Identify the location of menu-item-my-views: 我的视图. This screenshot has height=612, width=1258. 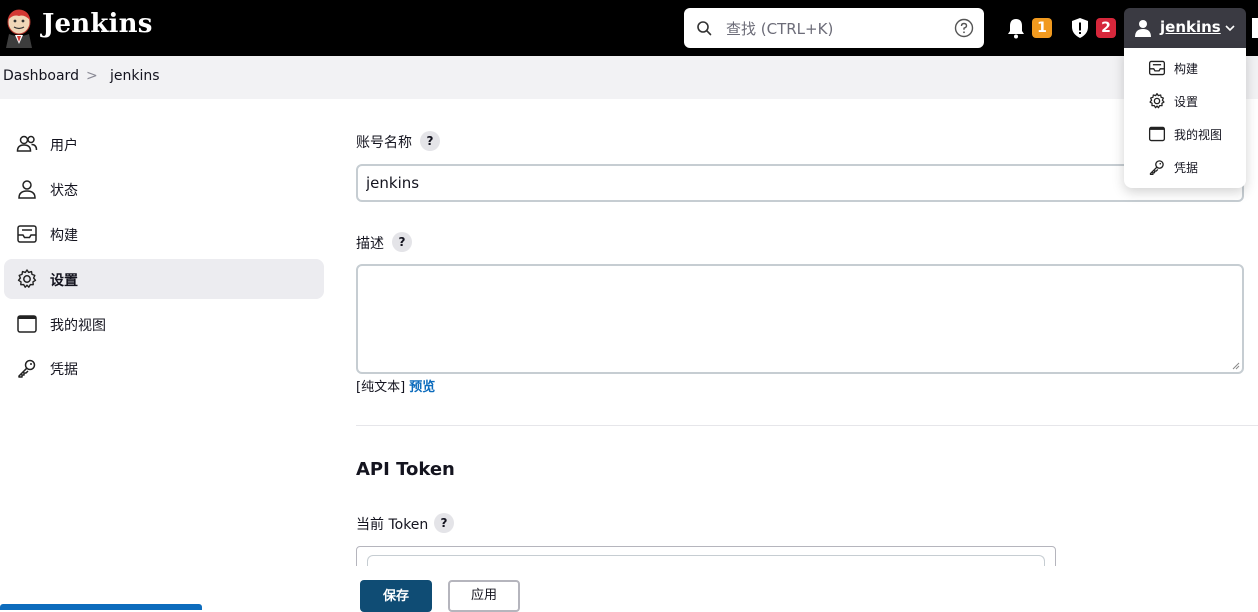
(1185, 134).